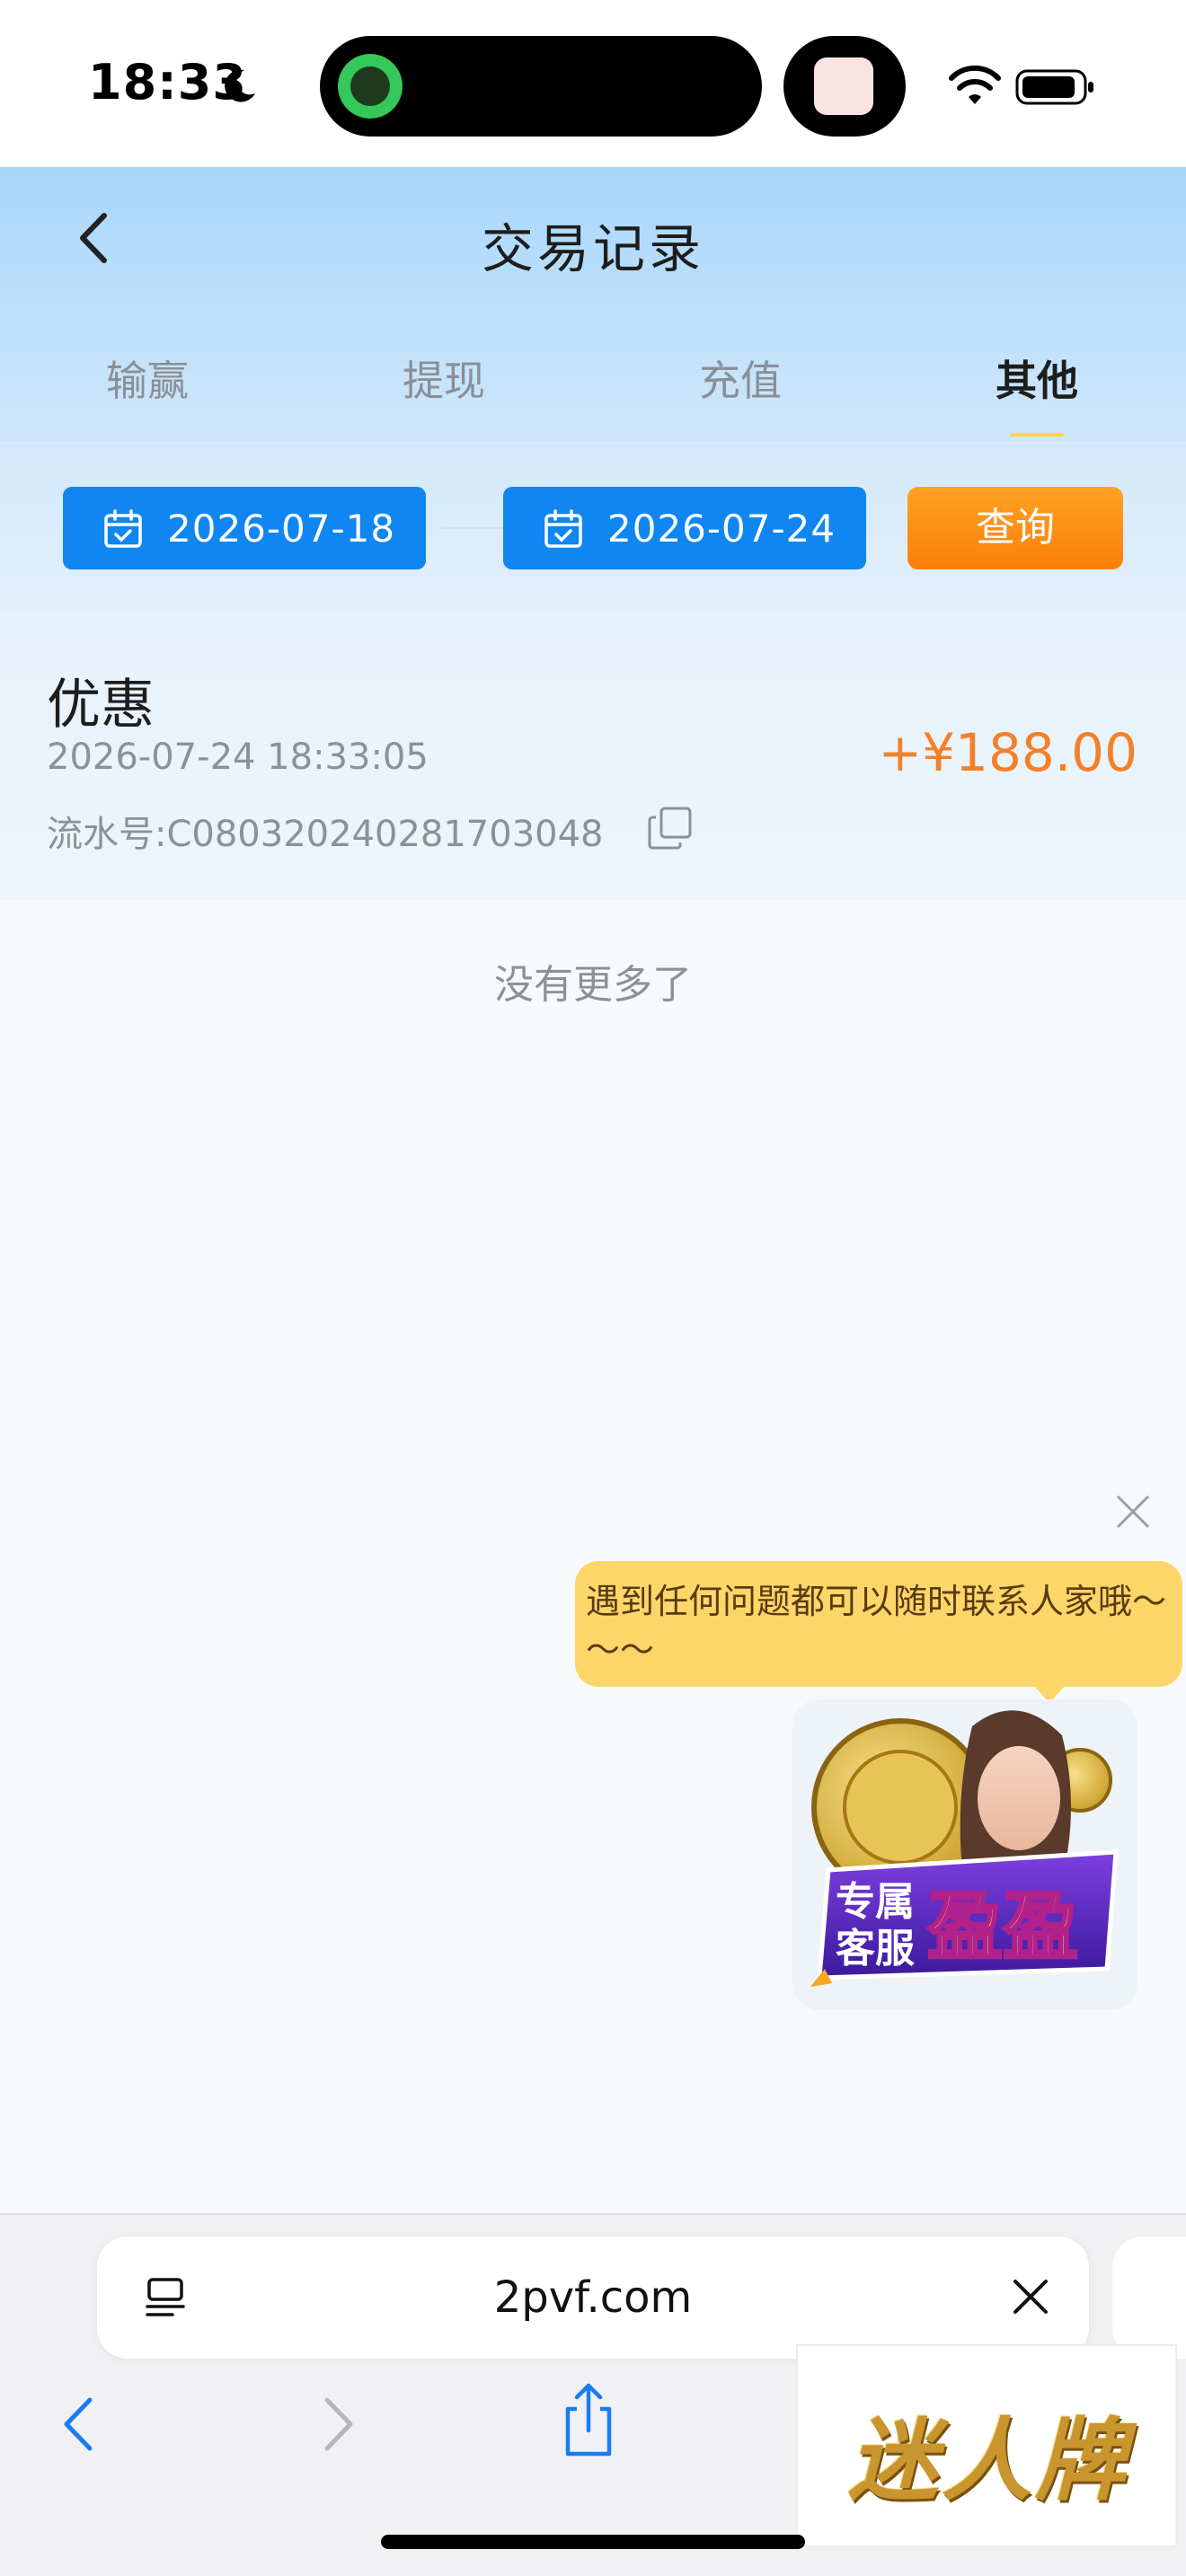 The image size is (1186, 2576). Describe the element at coordinates (878, 1624) in the screenshot. I see `service-message-bubble: 遇到任何问题都可以随时联系人家哦～～～` at that location.